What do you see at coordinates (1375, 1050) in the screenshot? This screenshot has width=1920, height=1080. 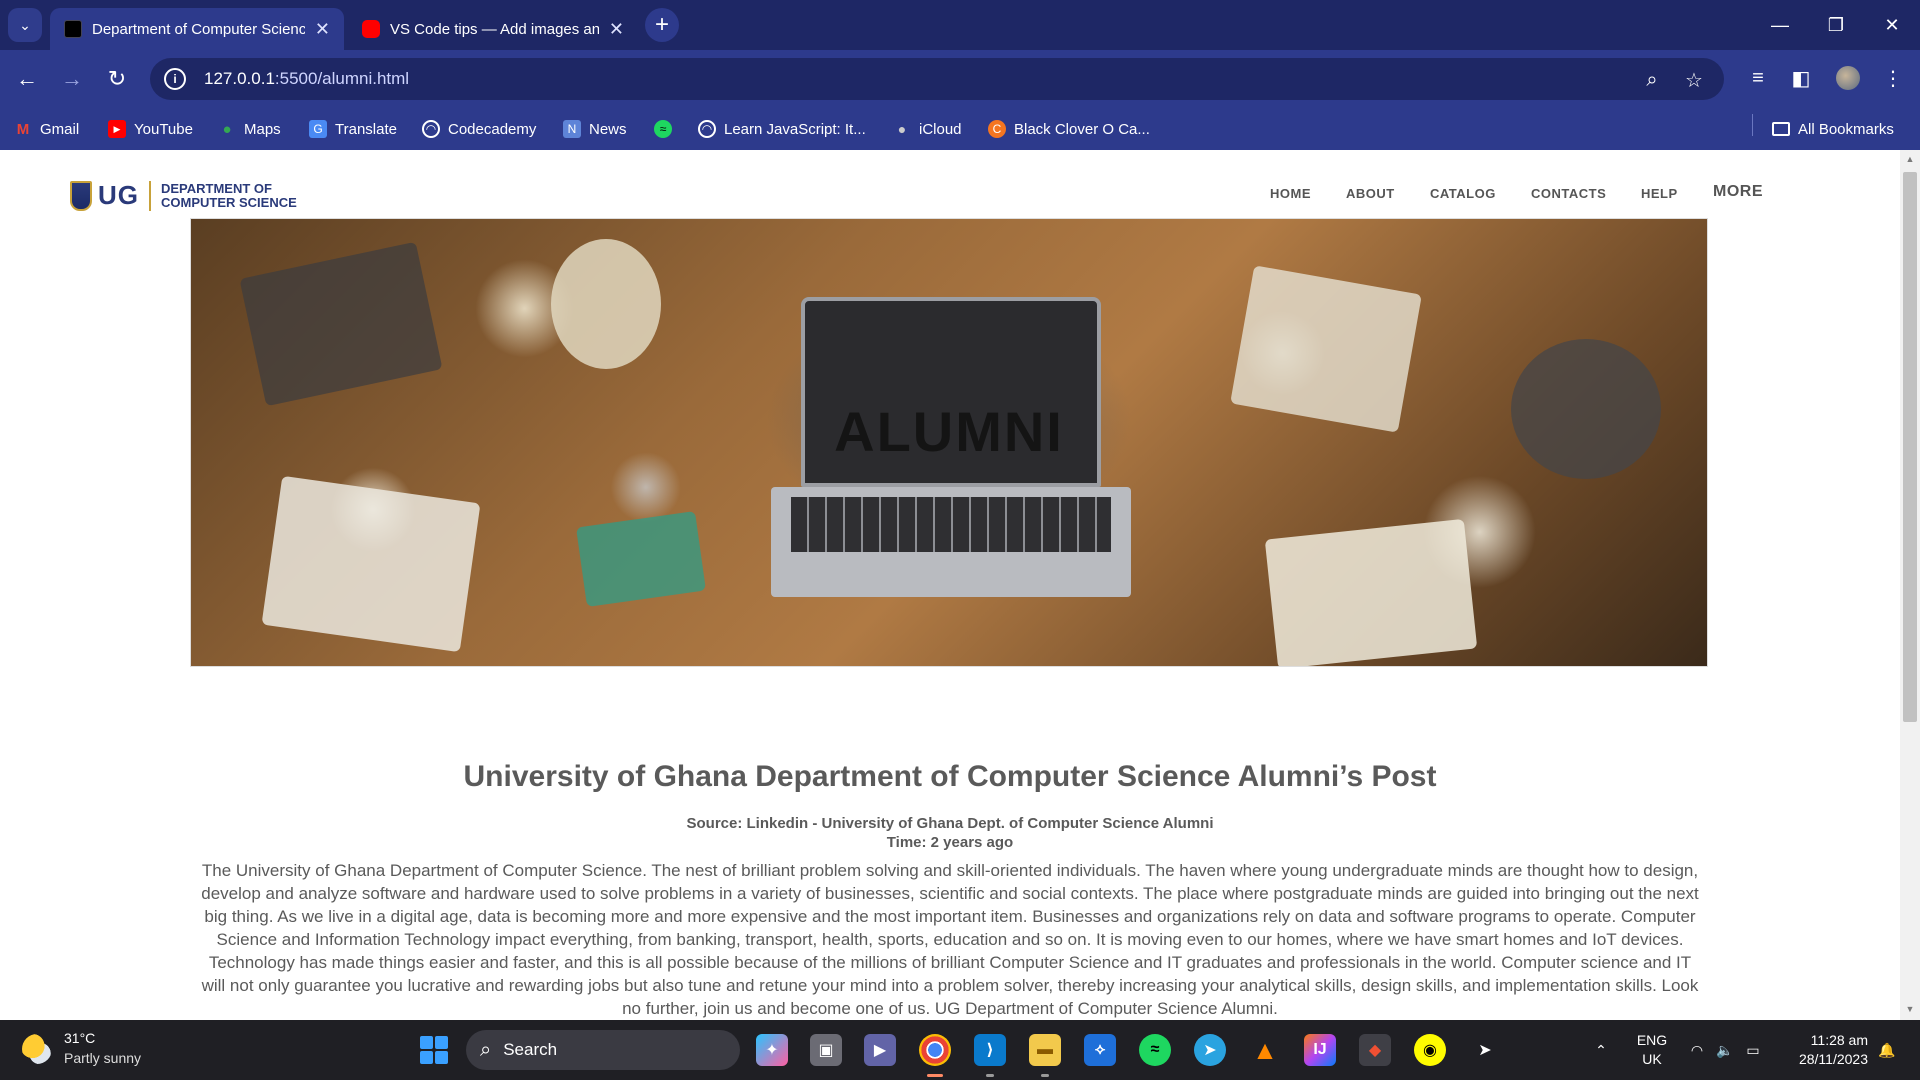 I see `git-tool-icon: ◆` at bounding box center [1375, 1050].